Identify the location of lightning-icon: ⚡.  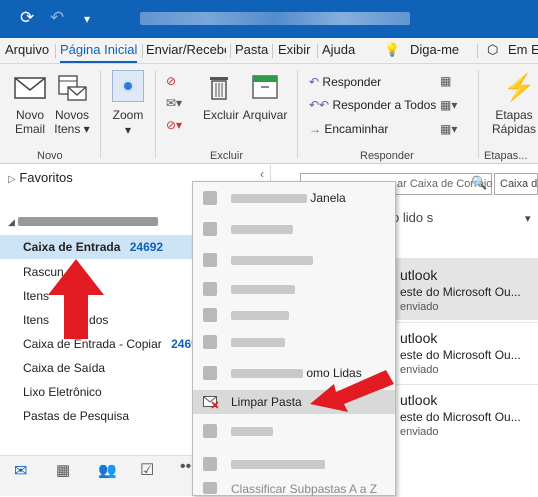
(519, 87).